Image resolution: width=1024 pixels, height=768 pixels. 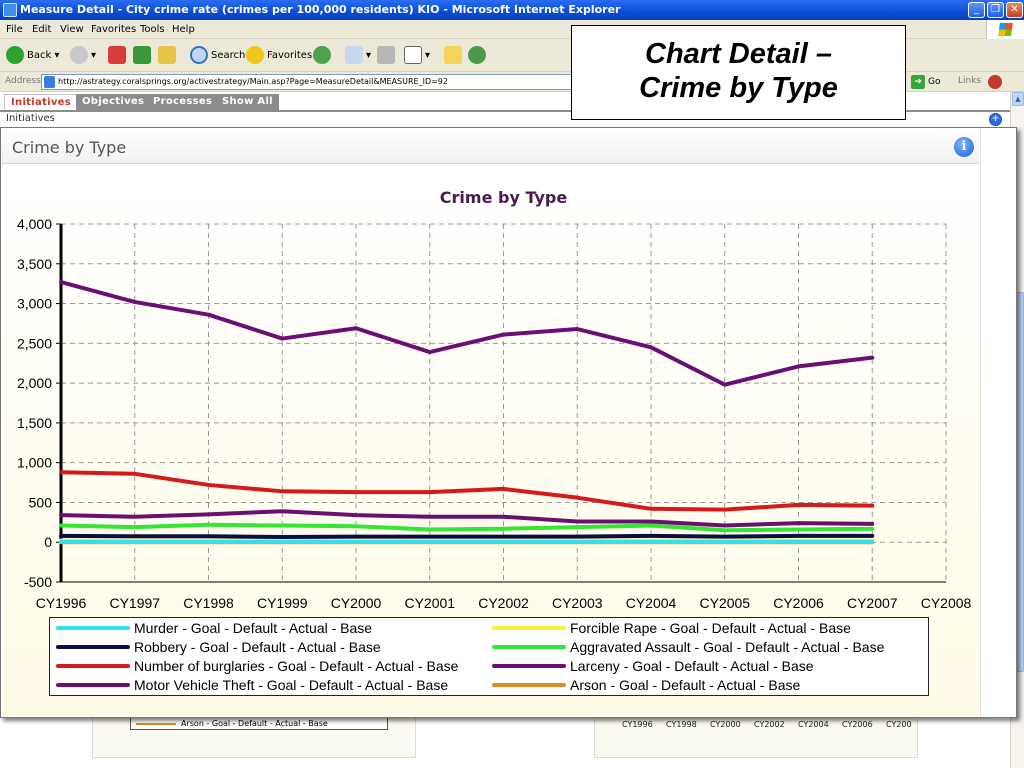 I want to click on refresh-icon, so click(x=142, y=55).